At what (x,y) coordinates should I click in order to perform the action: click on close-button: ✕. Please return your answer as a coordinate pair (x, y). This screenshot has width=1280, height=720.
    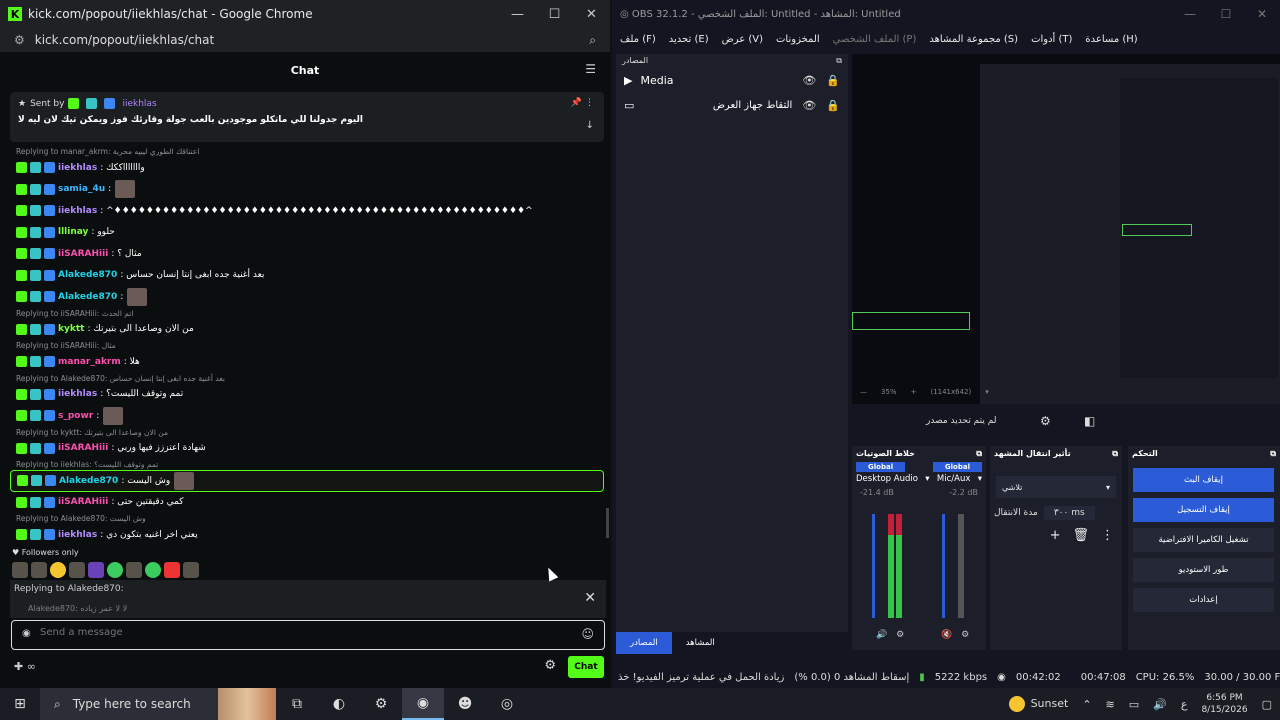
    Looking at the image, I should click on (591, 14).